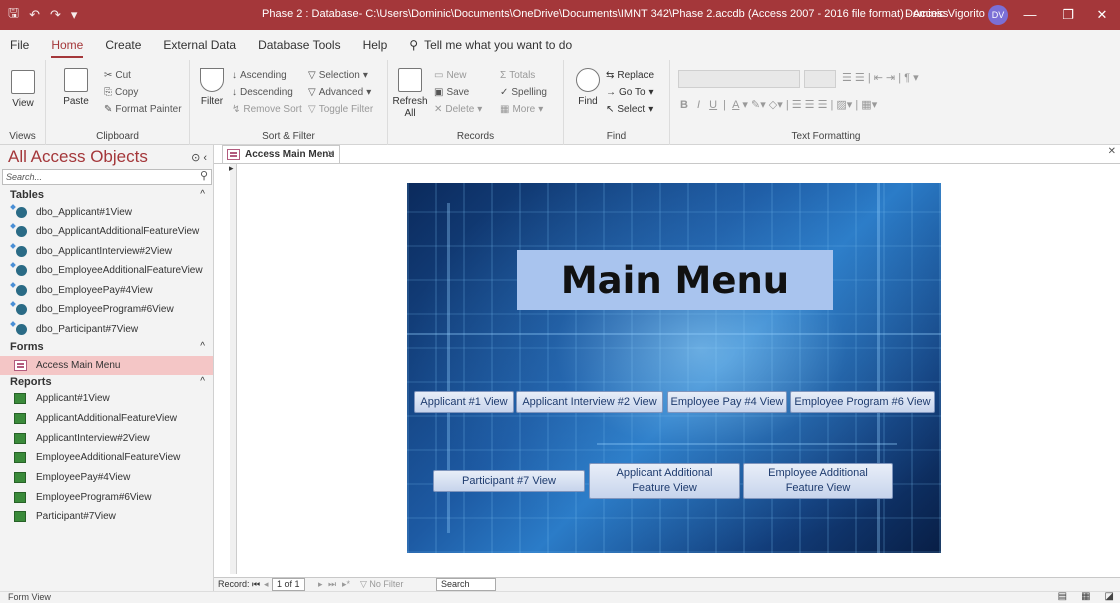  I want to click on undo-icon: ↶, so click(34, 15).